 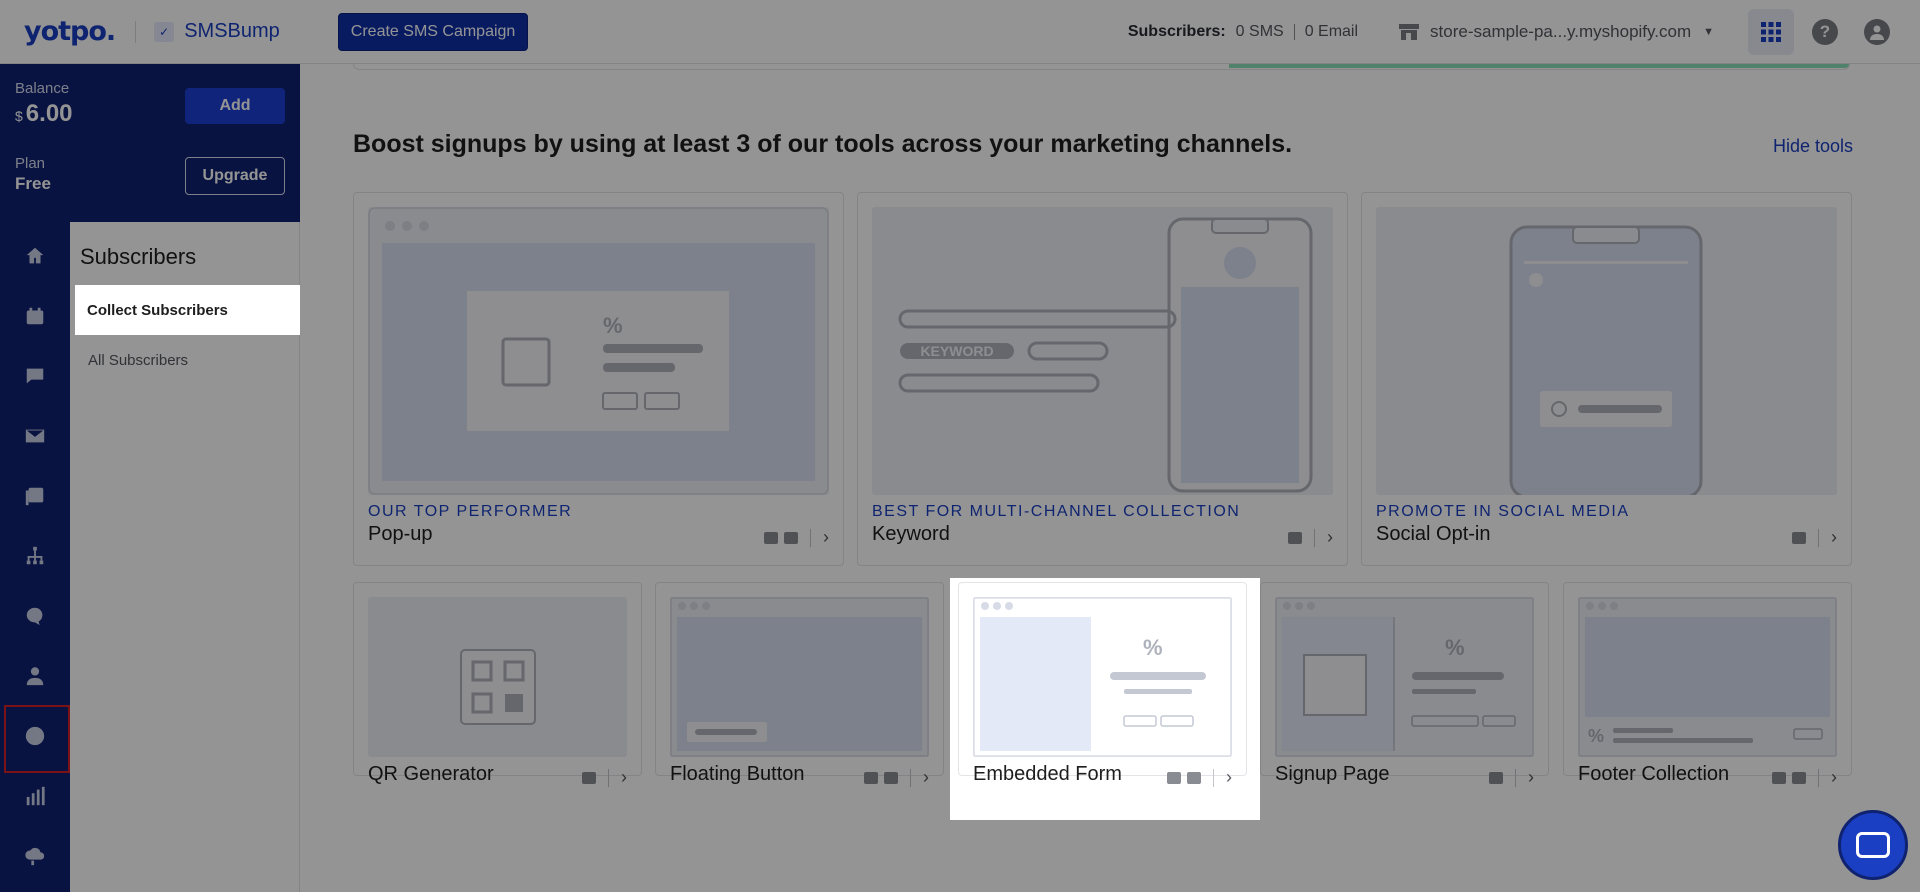 I want to click on email-icon, so click(x=1174, y=777).